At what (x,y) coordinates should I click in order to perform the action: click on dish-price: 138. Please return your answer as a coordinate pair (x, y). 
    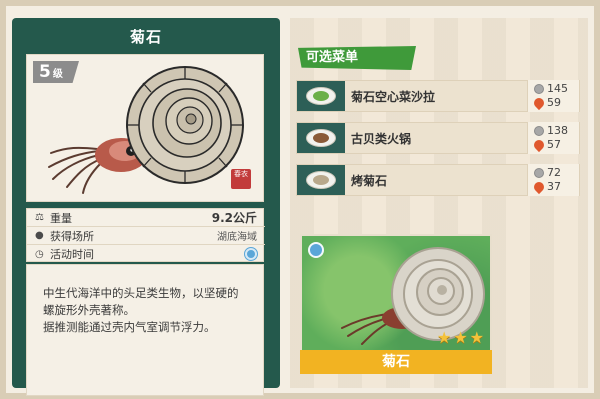
    Looking at the image, I should click on (557, 130).